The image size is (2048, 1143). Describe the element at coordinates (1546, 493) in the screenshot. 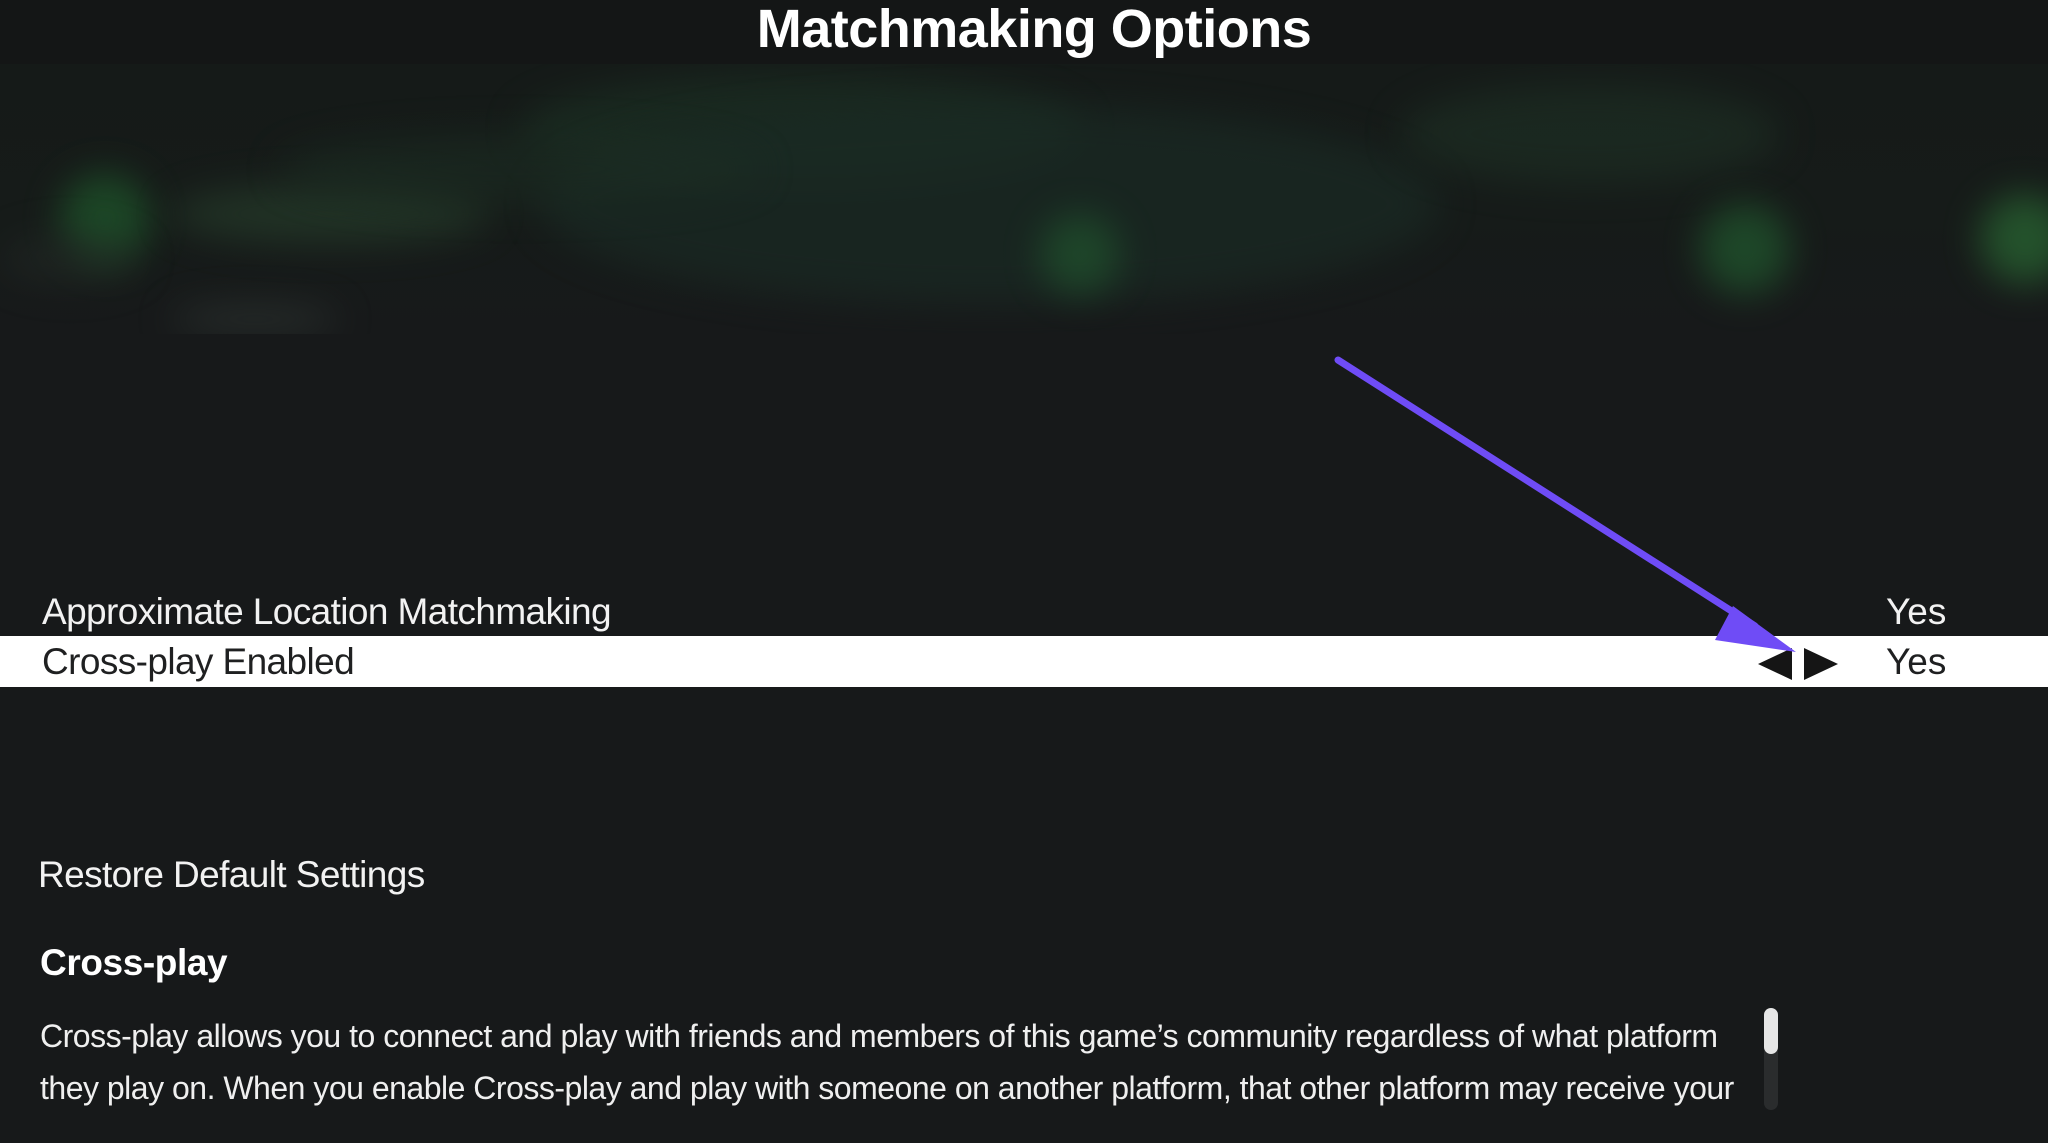

I see `annotation-arrow-shaft` at that location.